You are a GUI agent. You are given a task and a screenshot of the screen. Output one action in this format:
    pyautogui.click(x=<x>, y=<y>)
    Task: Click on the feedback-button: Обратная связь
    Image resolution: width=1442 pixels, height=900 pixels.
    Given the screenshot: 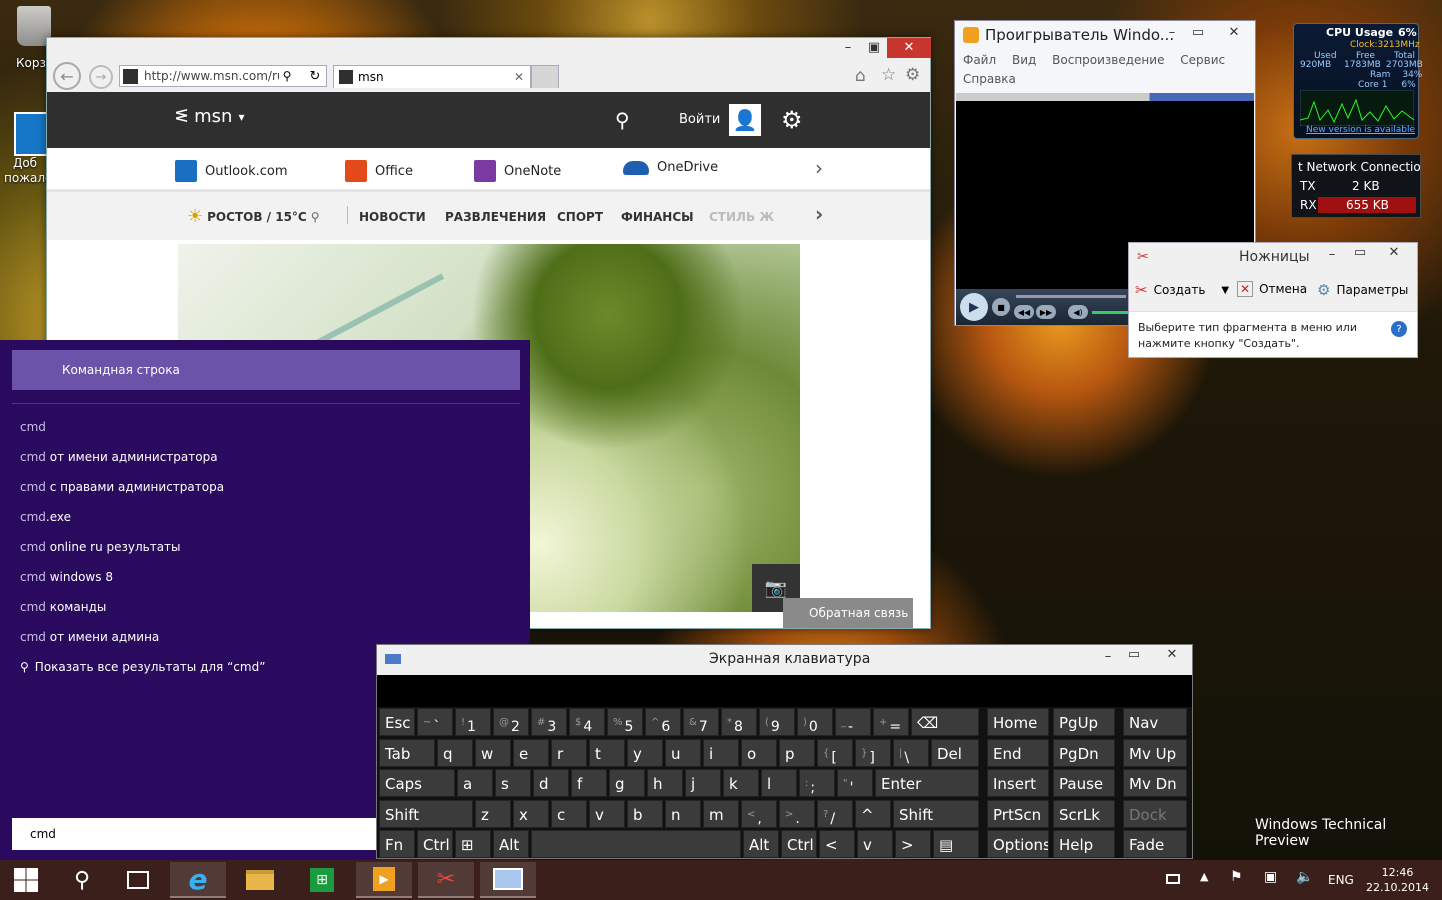 What is the action you would take?
    pyautogui.click(x=848, y=613)
    